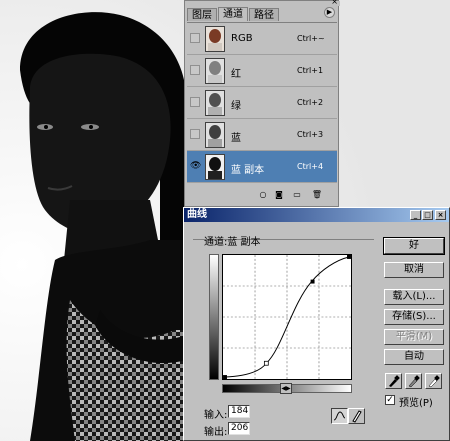 Image resolution: width=450 pixels, height=441 pixels. What do you see at coordinates (414, 337) in the screenshot?
I see `smooth-button: 平滑(M)` at bounding box center [414, 337].